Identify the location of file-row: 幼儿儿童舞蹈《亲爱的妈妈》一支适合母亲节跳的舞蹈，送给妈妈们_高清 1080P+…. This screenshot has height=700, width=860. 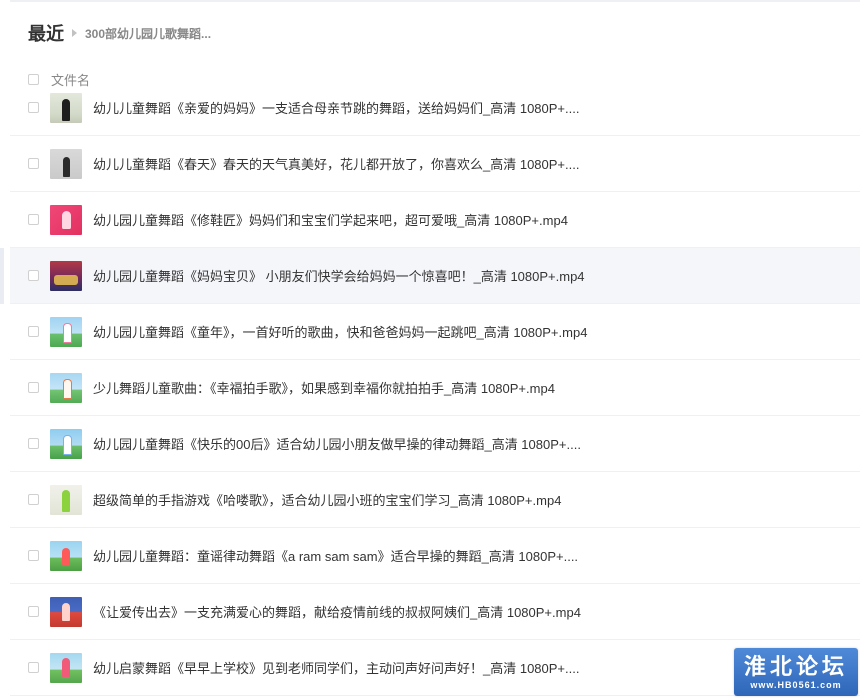
(435, 108).